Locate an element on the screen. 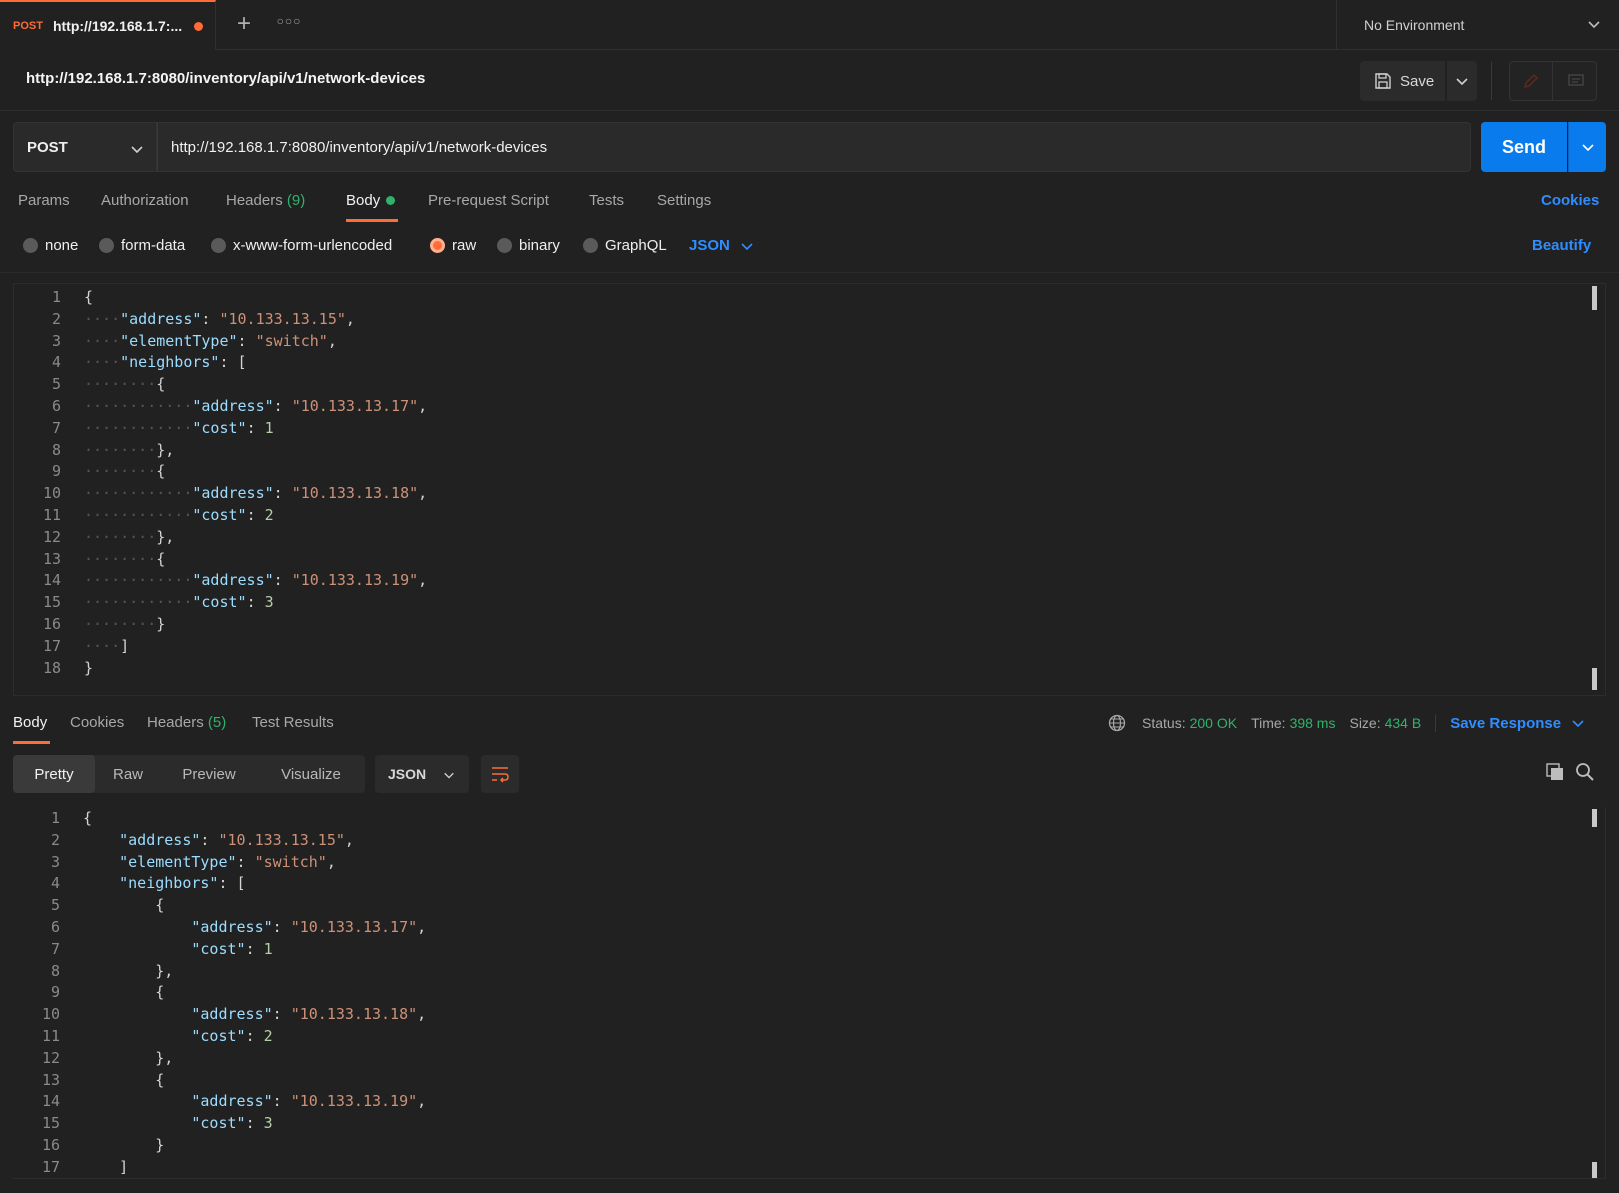  tab-prerequest-script: Pre-request Script is located at coordinates (488, 207).